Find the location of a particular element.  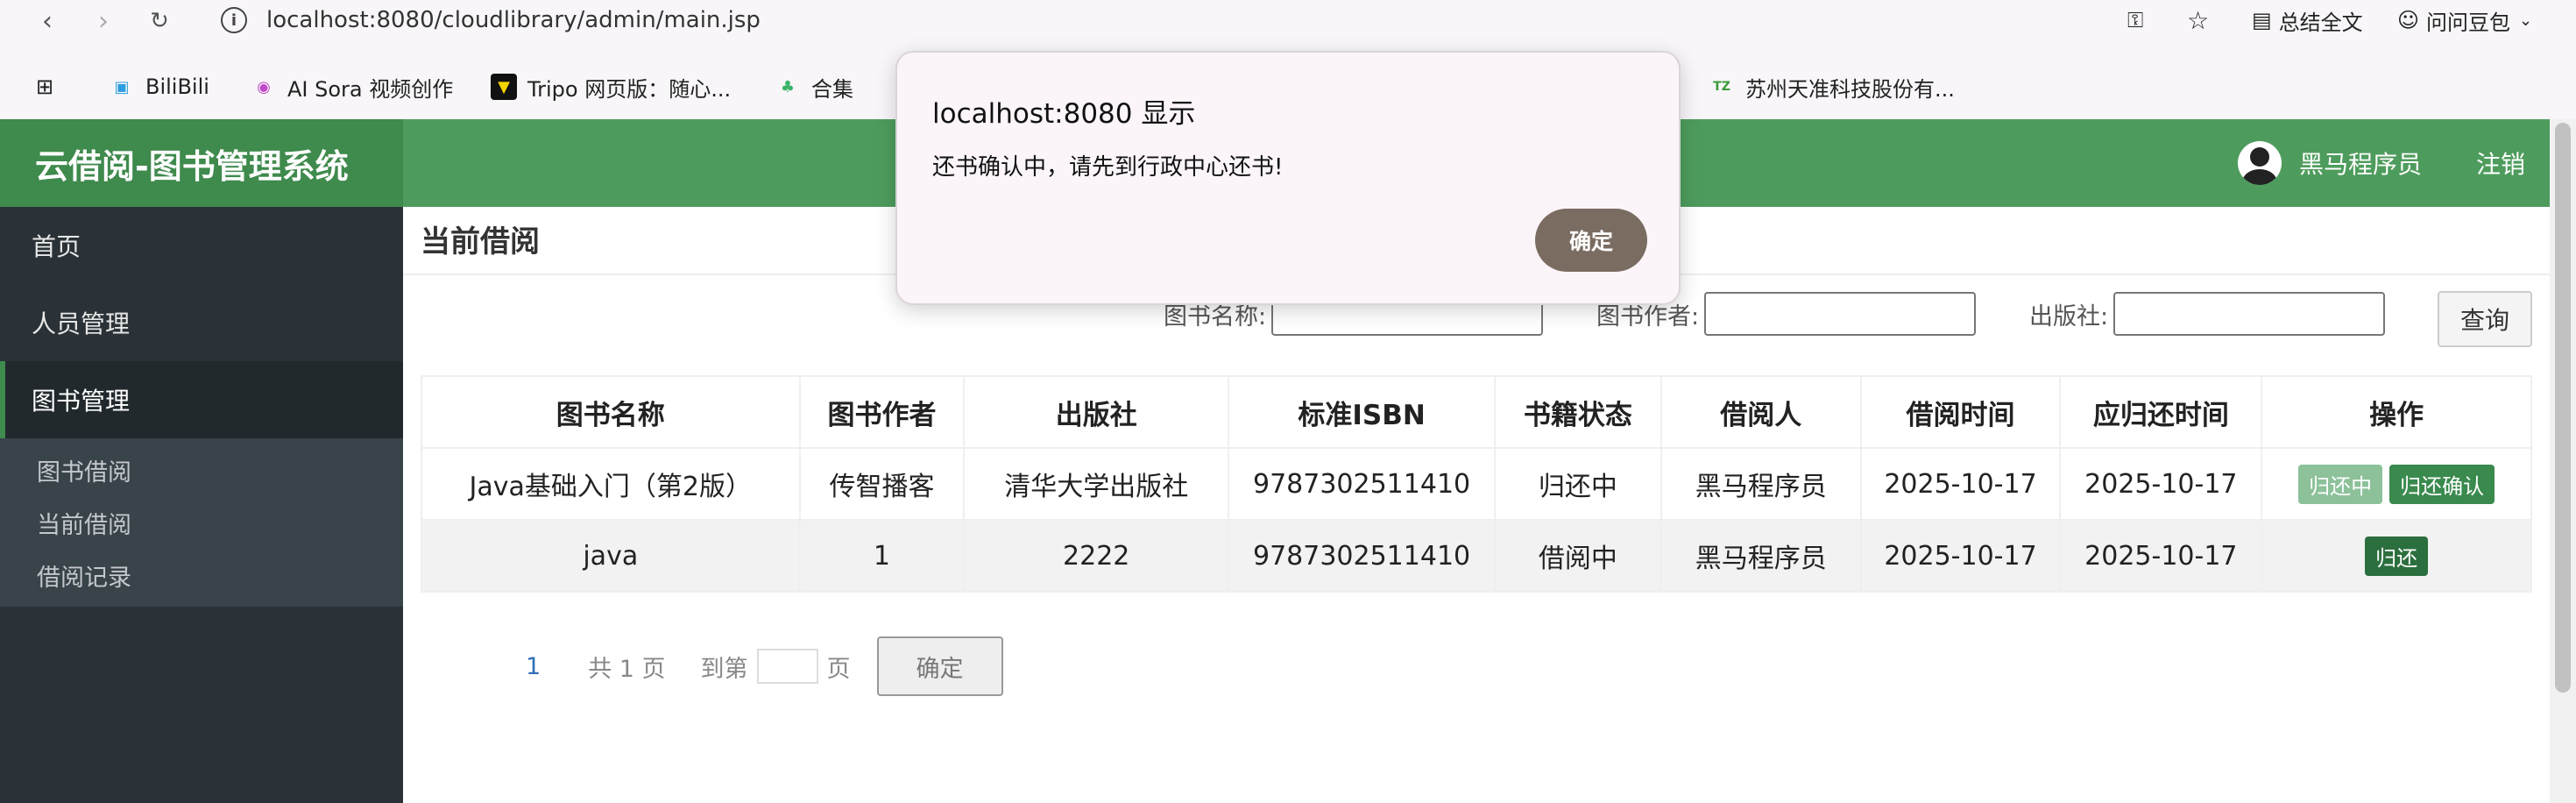

chevron-down-icon: ⌄ is located at coordinates (2526, 20).